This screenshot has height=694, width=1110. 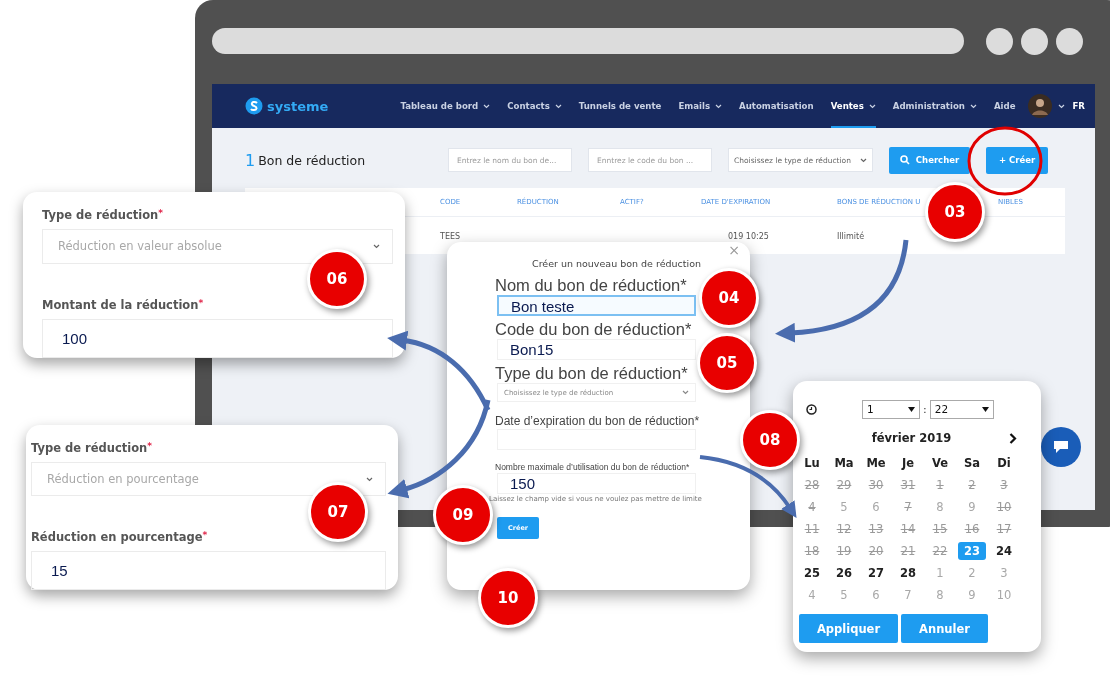 I want to click on calendar-day: 25, so click(x=812, y=573).